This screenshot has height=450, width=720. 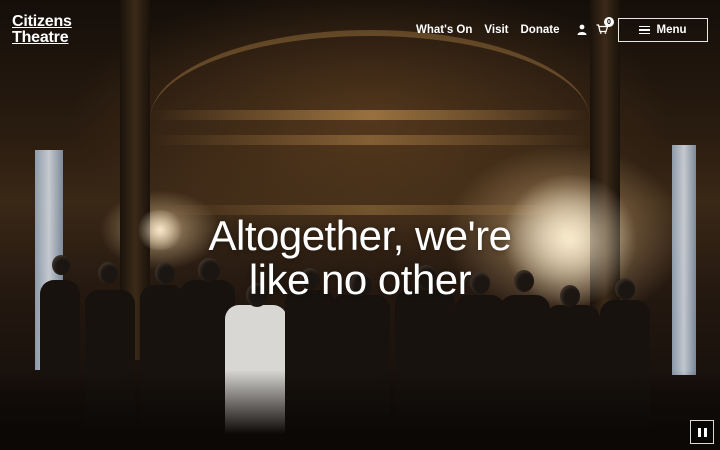 What do you see at coordinates (671, 30) in the screenshot?
I see `menu-button-label: Menu` at bounding box center [671, 30].